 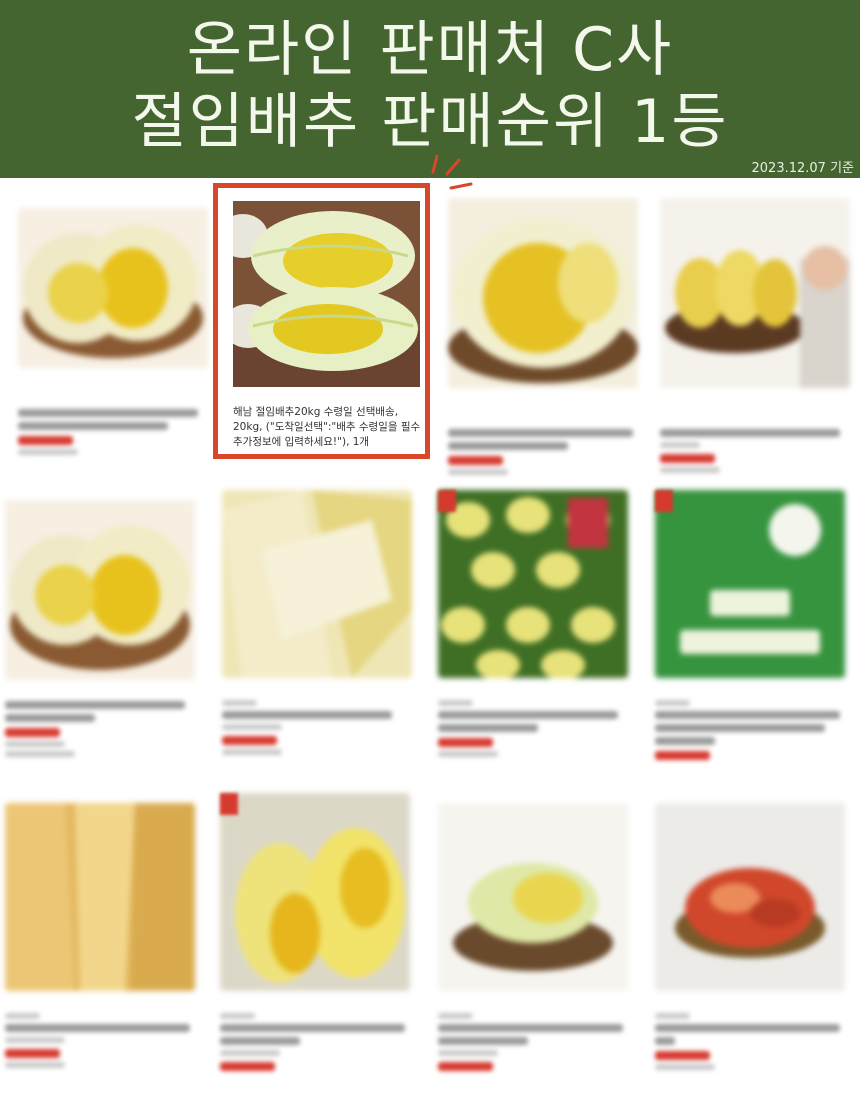 What do you see at coordinates (803, 168) in the screenshot?
I see `banner-date-basis: 2023.12.07 기준` at bounding box center [803, 168].